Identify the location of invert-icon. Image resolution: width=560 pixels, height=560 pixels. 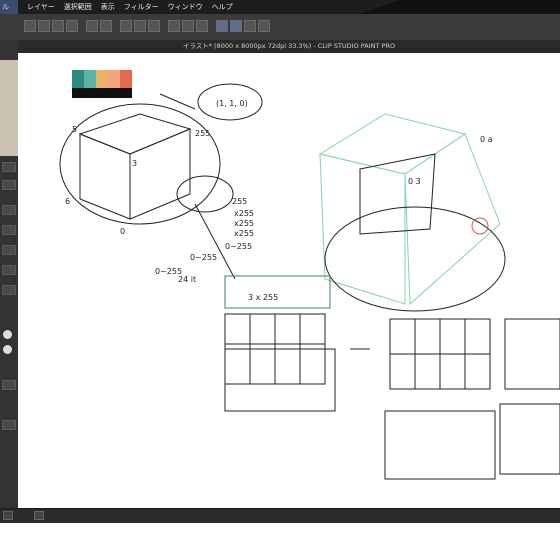
(202, 26).